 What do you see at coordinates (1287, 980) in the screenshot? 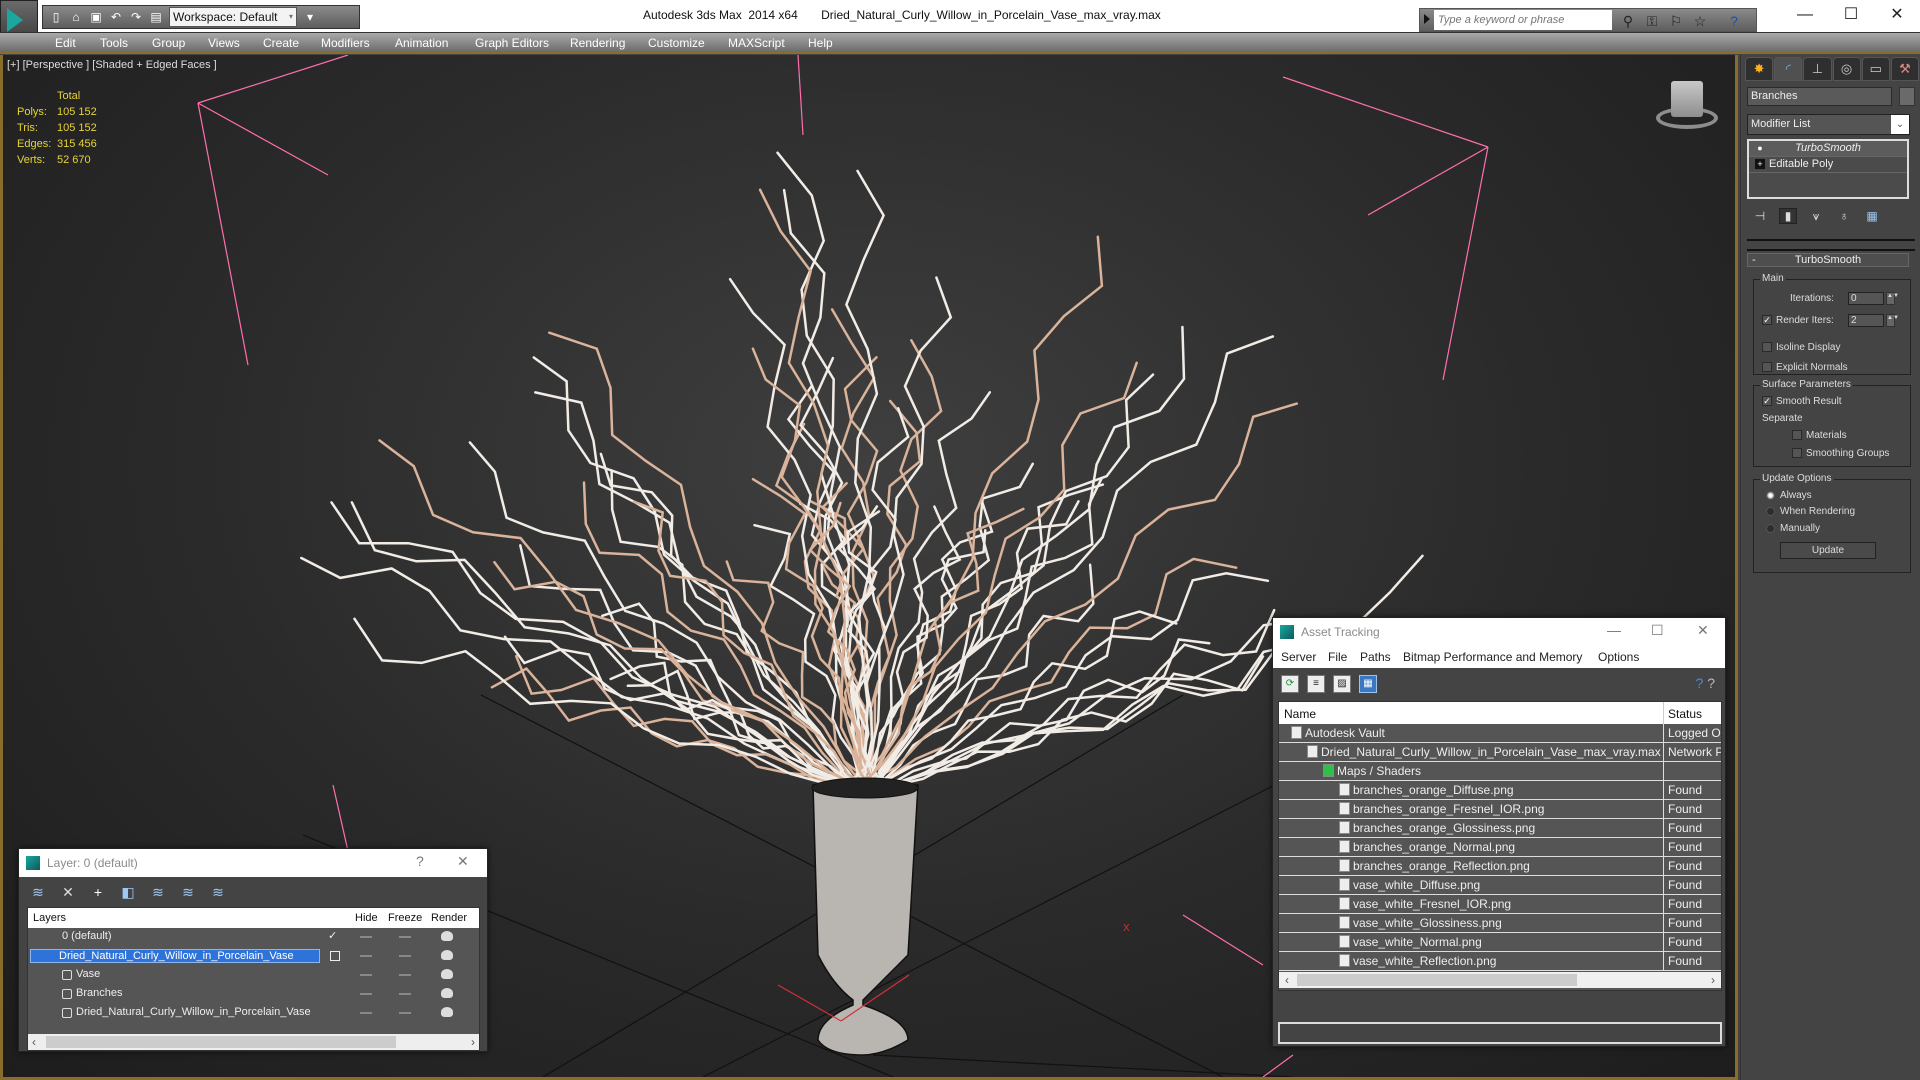
I see `scroll-left-icon: ‹` at bounding box center [1287, 980].